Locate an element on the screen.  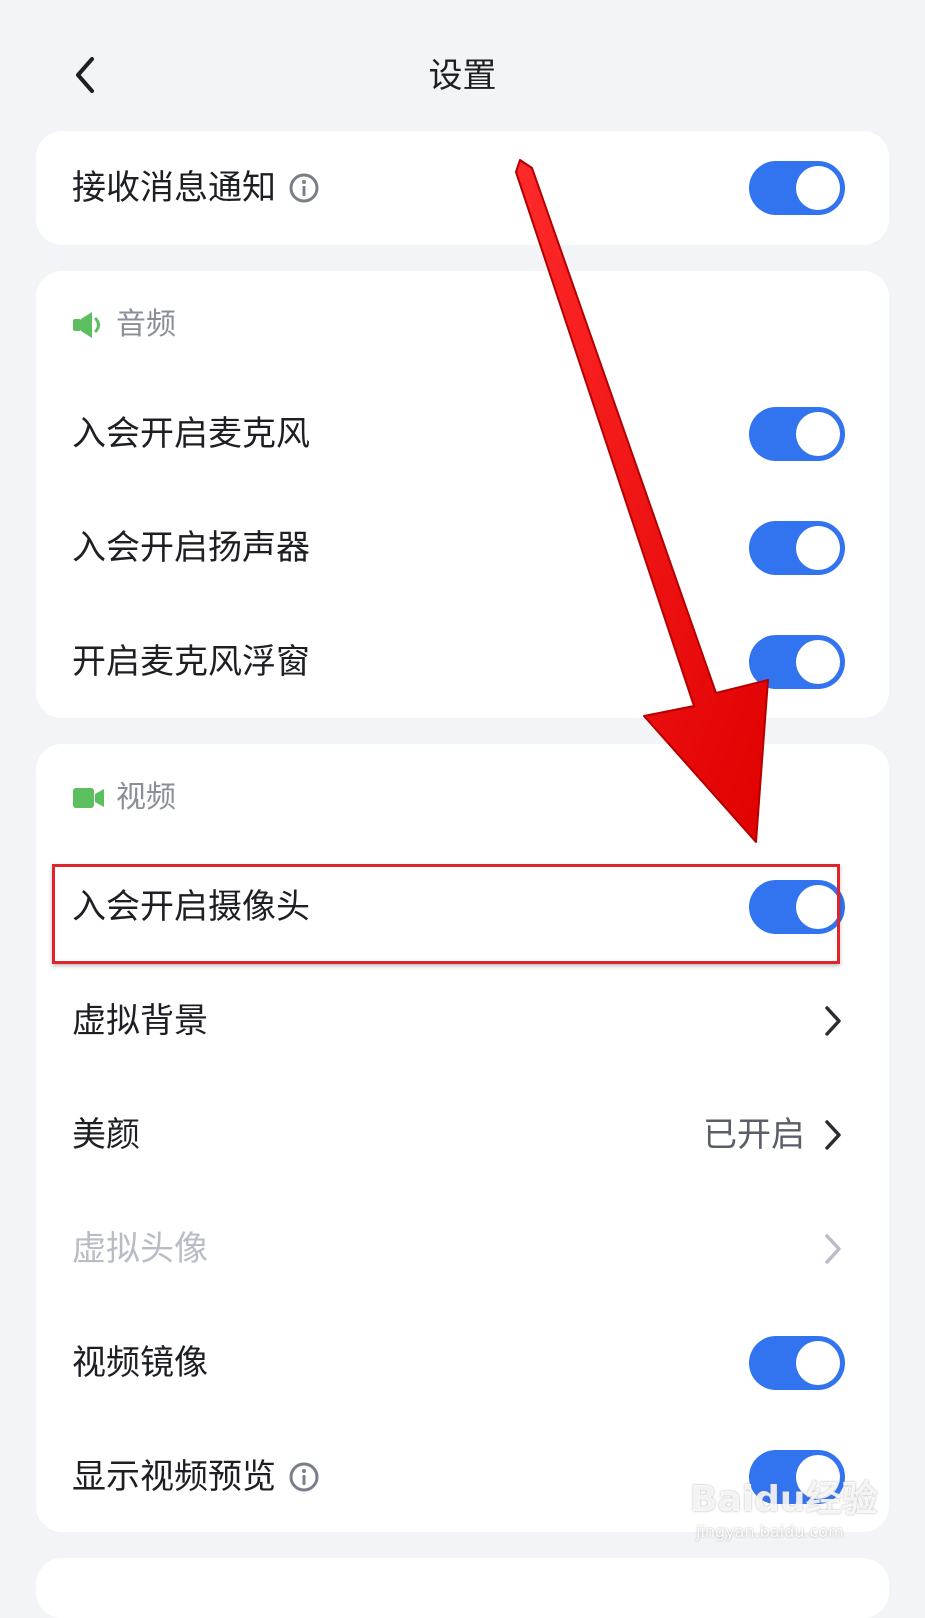
notification-label: 接收消息通知 is located at coordinates (174, 188).